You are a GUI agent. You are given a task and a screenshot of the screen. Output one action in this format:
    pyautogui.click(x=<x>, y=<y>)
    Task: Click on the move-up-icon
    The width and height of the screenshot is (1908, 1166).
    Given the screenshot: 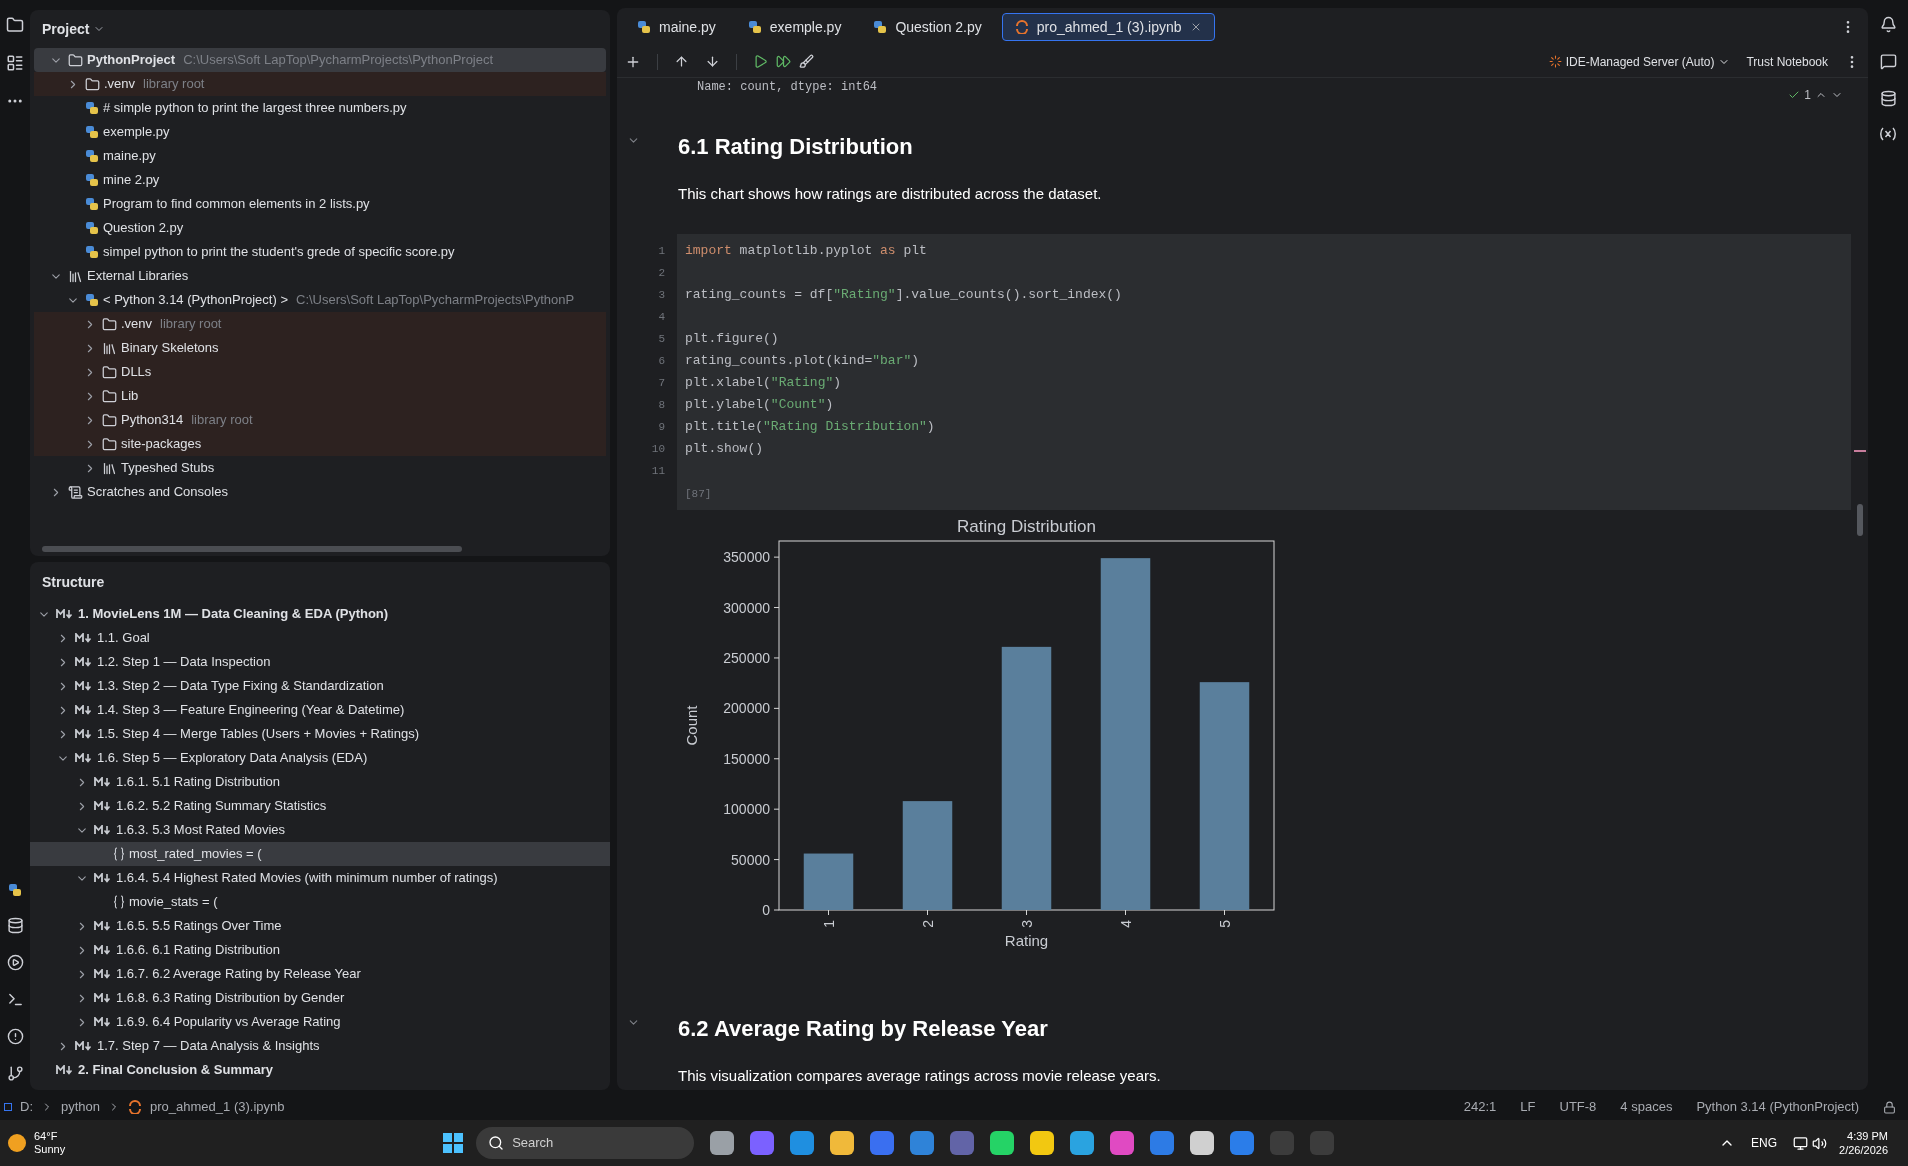 What is the action you would take?
    pyautogui.click(x=681, y=61)
    